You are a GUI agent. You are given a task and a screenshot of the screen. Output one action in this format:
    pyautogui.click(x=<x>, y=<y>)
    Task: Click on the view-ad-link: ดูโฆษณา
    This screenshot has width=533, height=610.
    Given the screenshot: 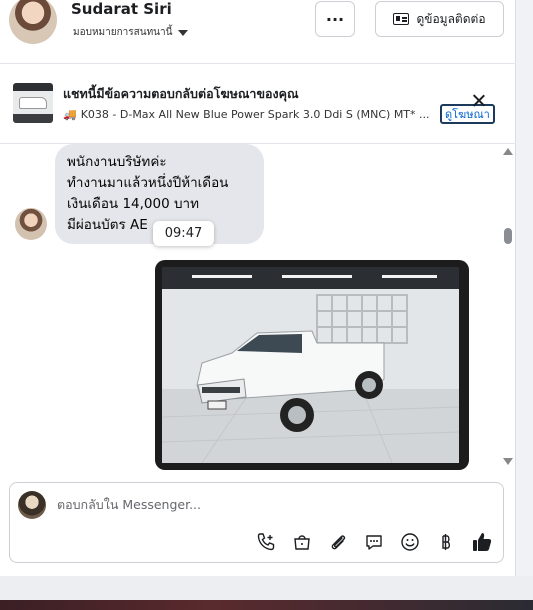 What is the action you would take?
    pyautogui.click(x=467, y=114)
    